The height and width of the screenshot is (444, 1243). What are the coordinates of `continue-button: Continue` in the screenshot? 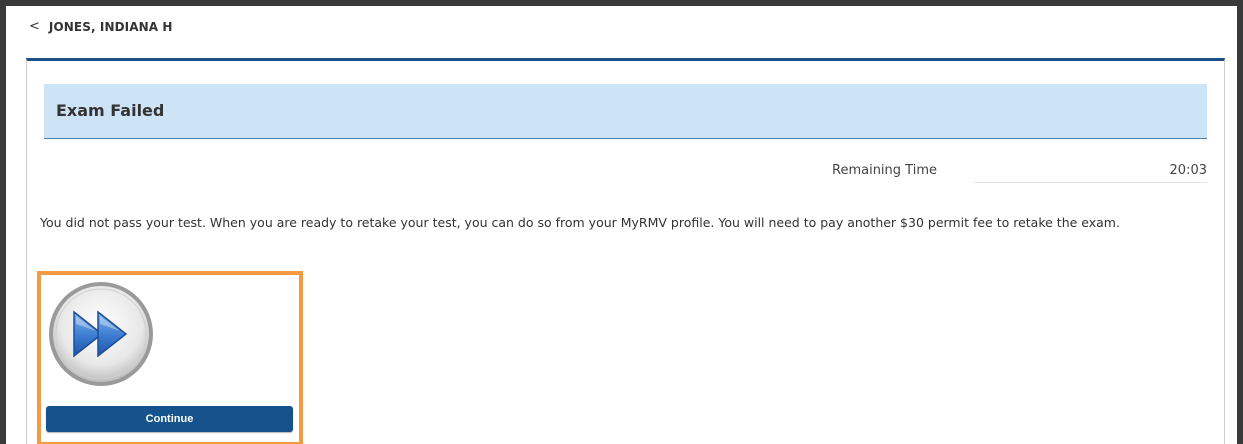 It's located at (169, 419).